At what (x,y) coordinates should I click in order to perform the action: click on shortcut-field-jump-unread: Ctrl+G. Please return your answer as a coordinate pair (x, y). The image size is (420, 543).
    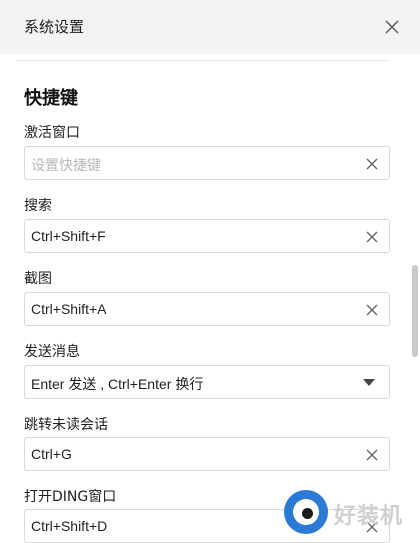
    Looking at the image, I should click on (207, 454).